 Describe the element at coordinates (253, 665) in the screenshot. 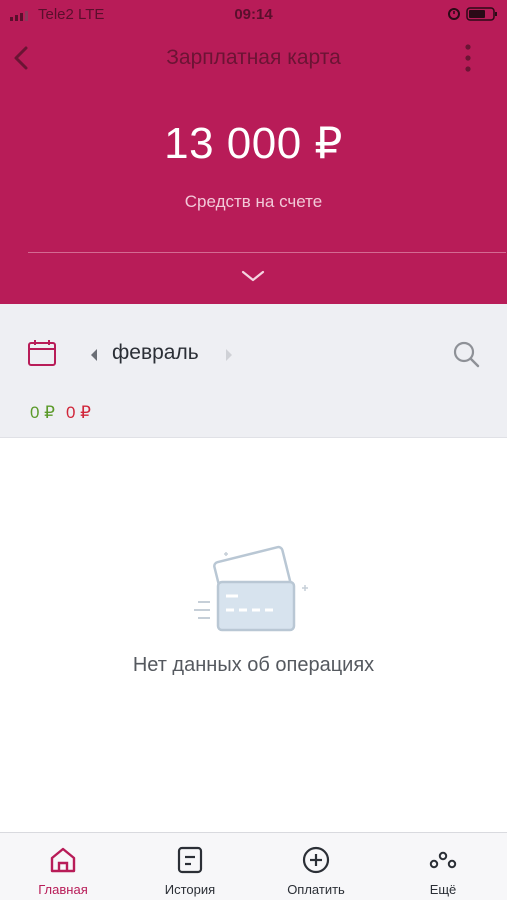

I see `empty-state-message: Нет данных об операциях` at that location.